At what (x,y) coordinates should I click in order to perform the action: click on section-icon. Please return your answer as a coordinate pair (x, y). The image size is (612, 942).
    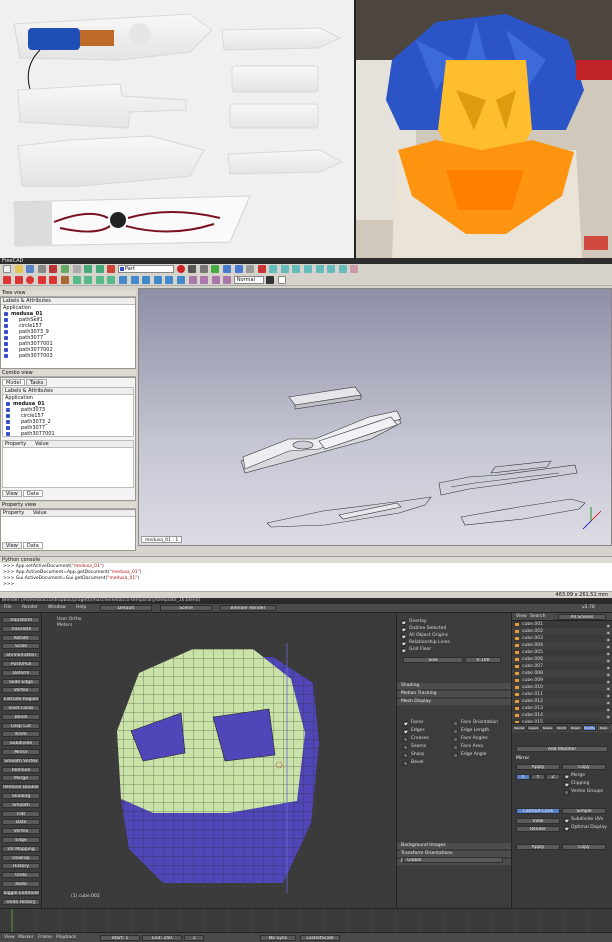
    Looking at the image, I should click on (180, 280).